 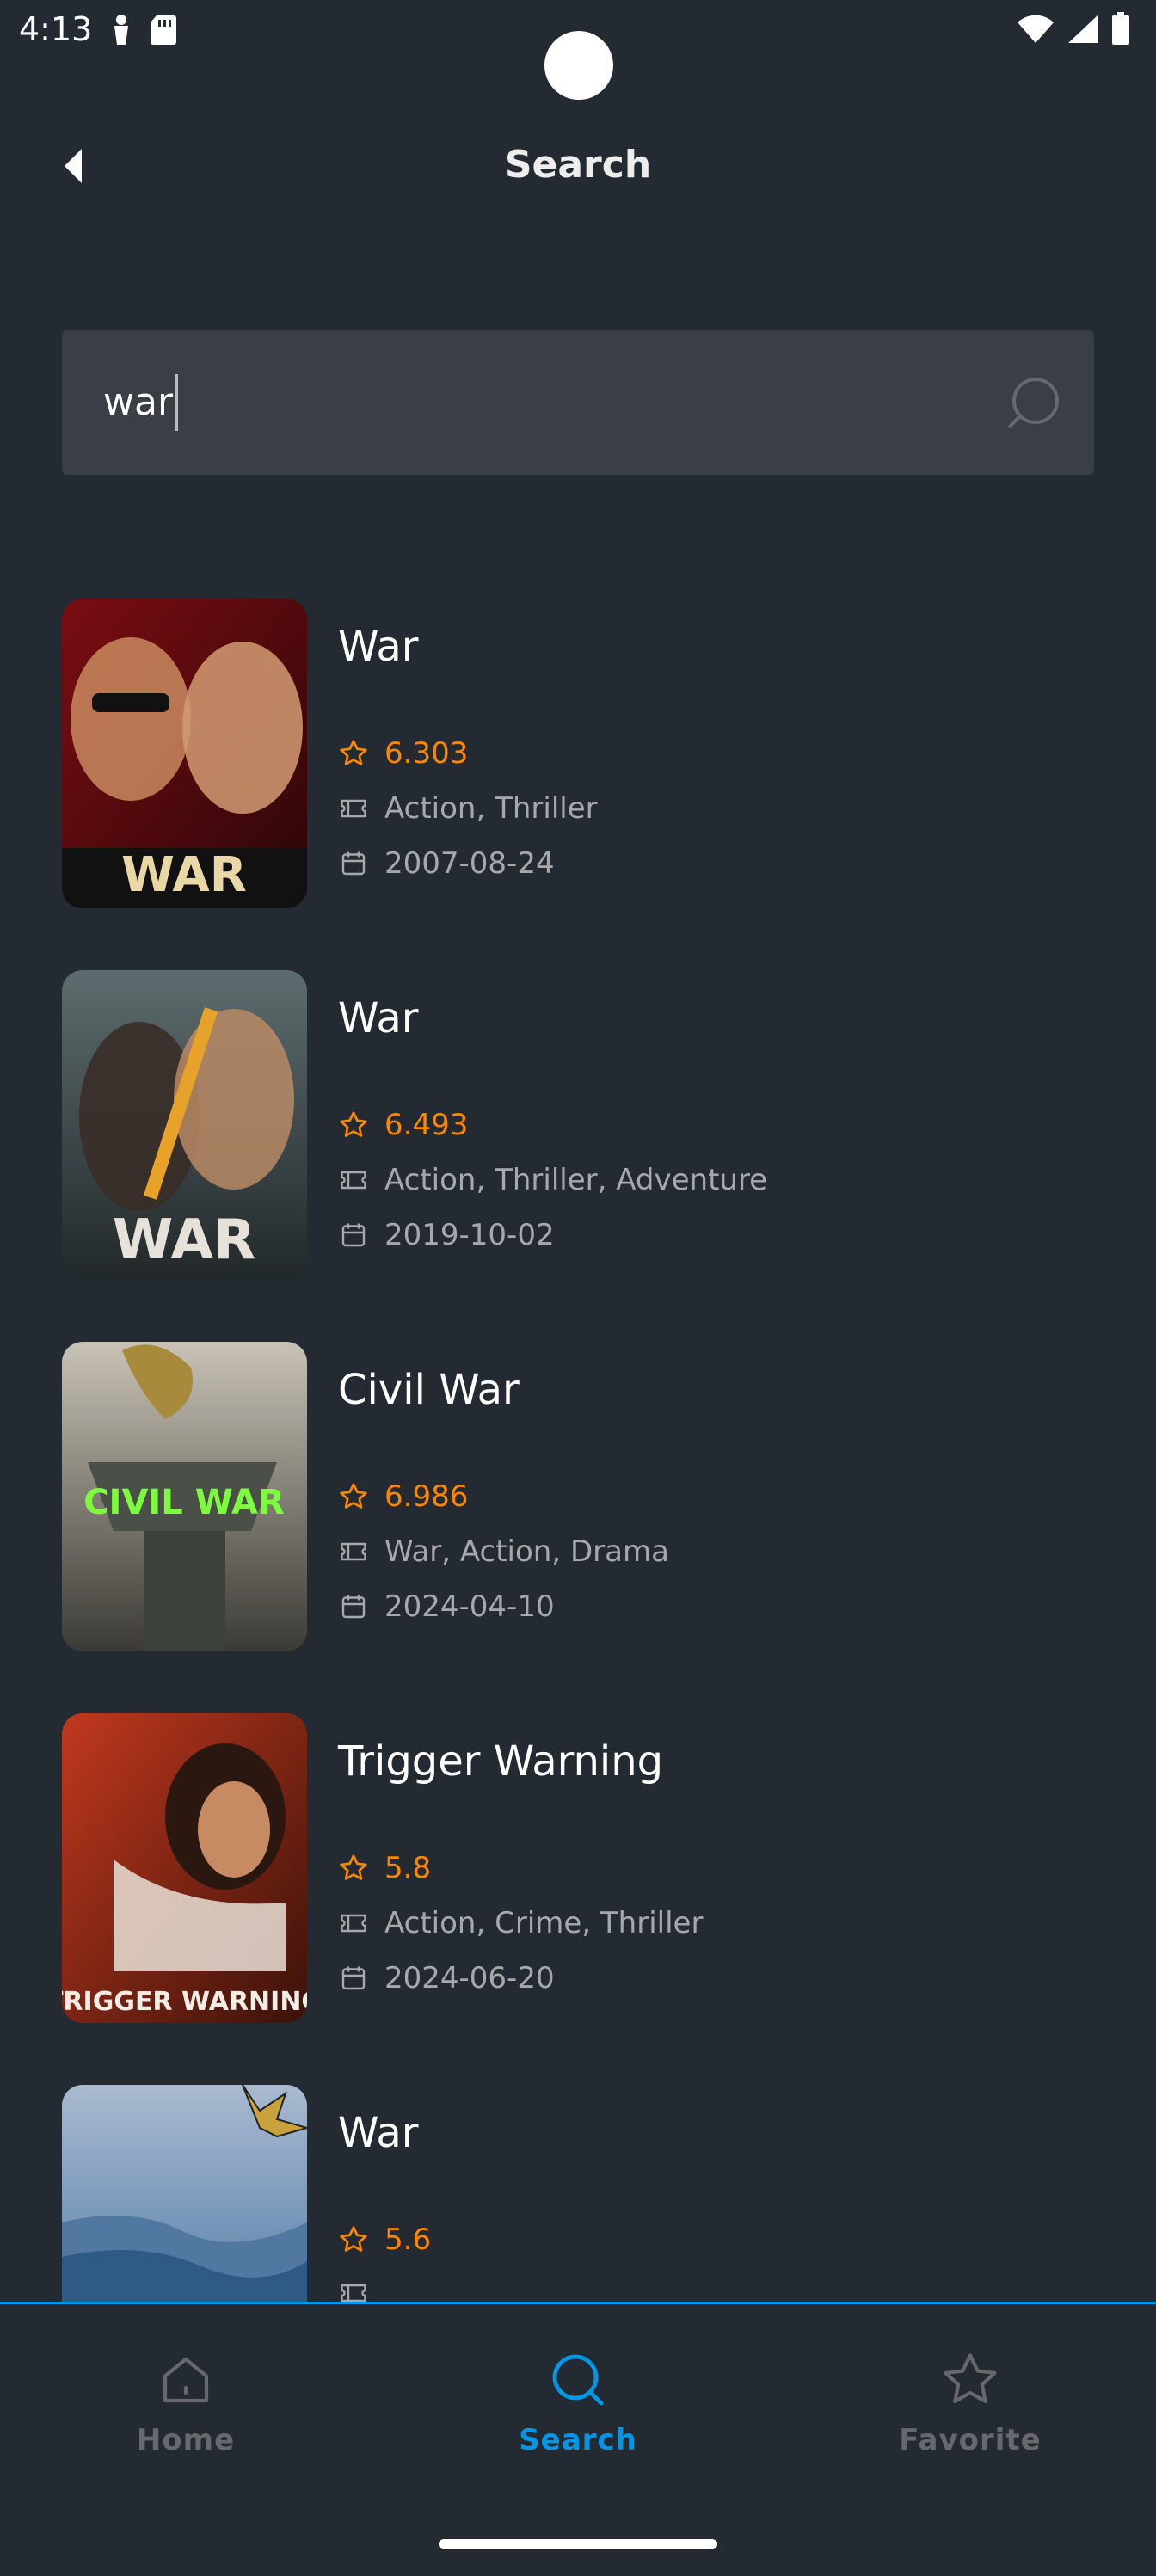 What do you see at coordinates (491, 808) in the screenshot?
I see `genres-text: Action, Thriller` at bounding box center [491, 808].